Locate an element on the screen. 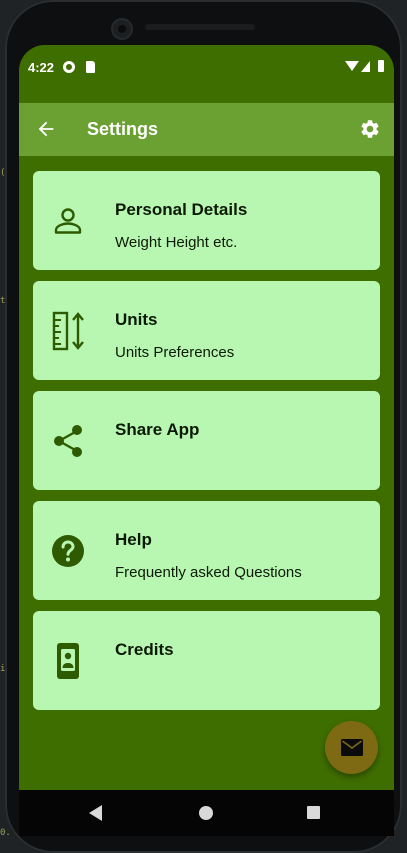  battery-icon is located at coordinates (381, 66).